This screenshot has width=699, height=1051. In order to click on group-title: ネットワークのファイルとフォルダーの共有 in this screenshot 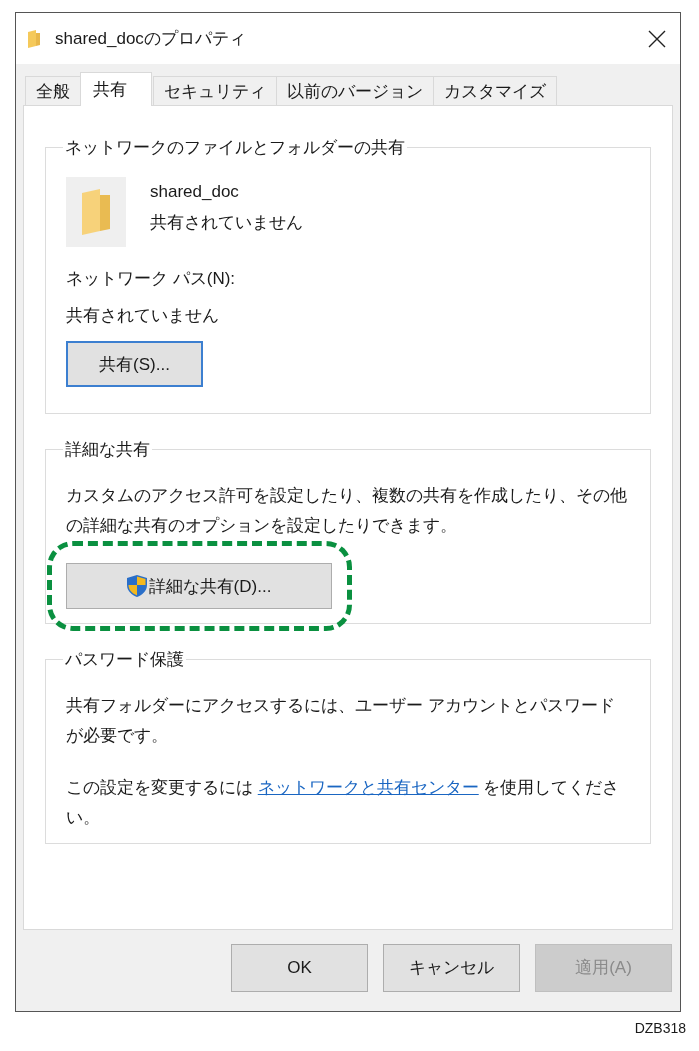, I will do `click(235, 148)`.